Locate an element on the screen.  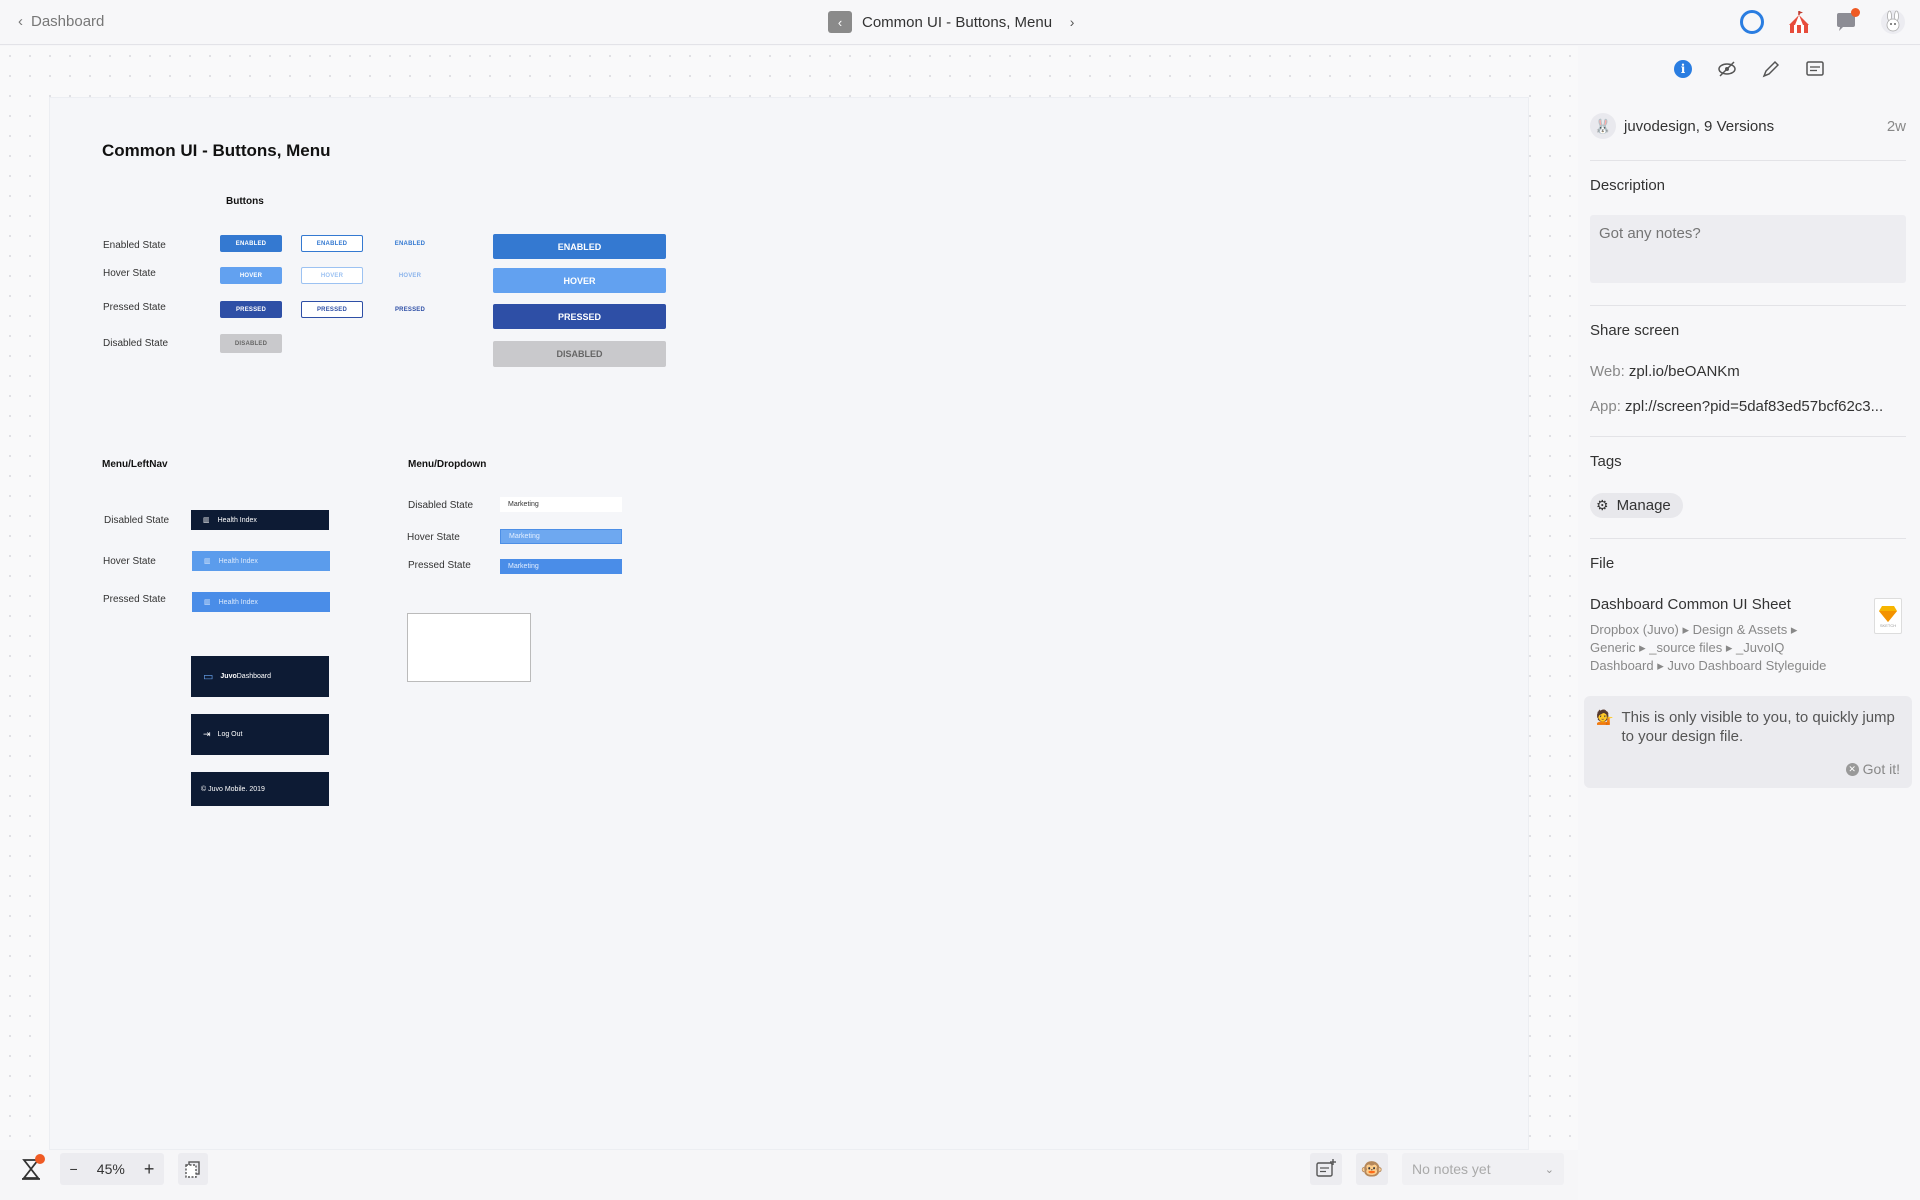
outline-enabled-button: ENABLED is located at coordinates (332, 243).